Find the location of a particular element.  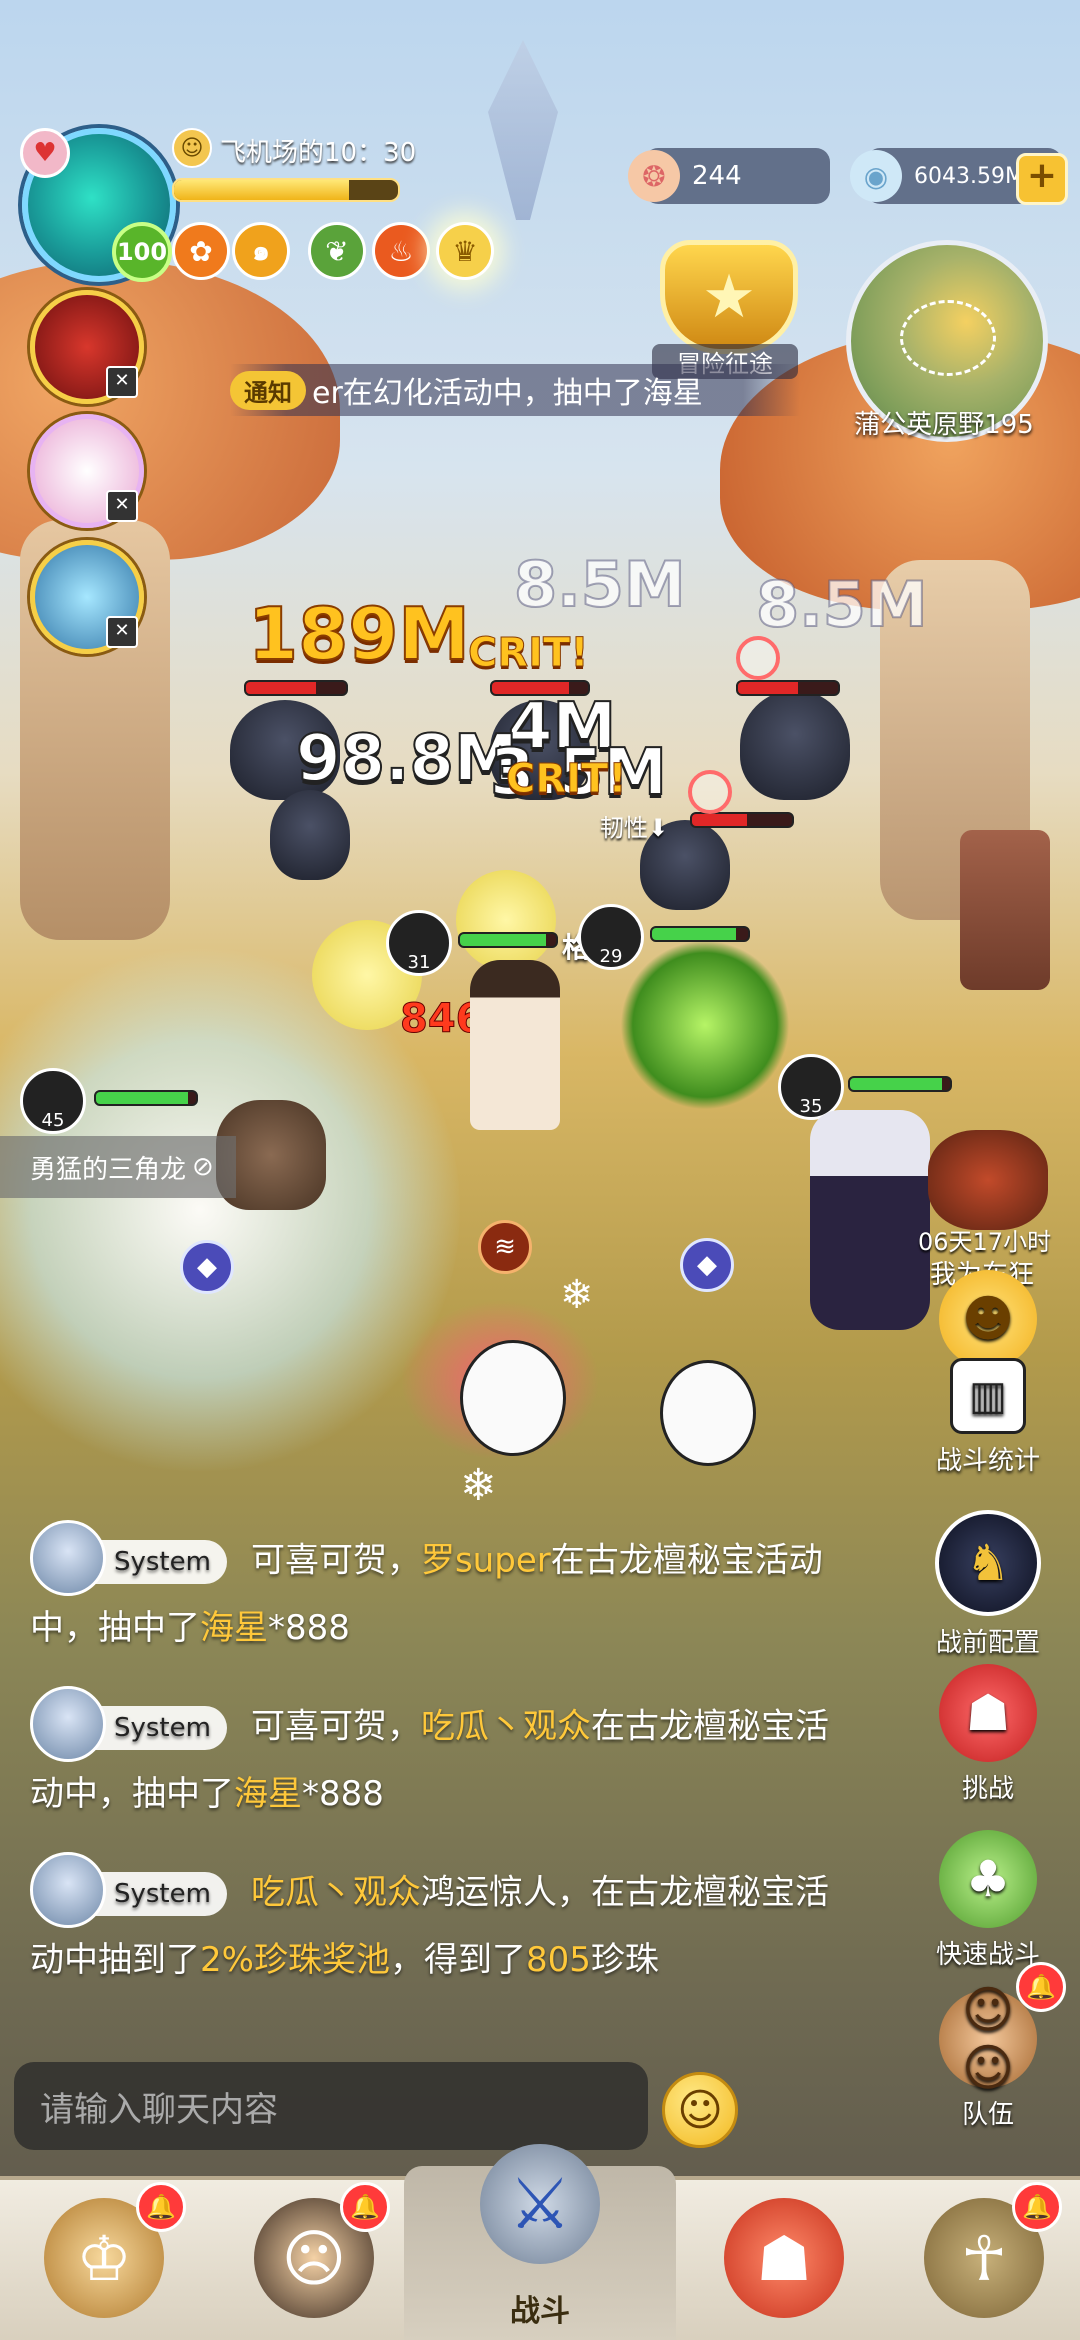

claw-pickup-icon: ≋ is located at coordinates (505, 1247).